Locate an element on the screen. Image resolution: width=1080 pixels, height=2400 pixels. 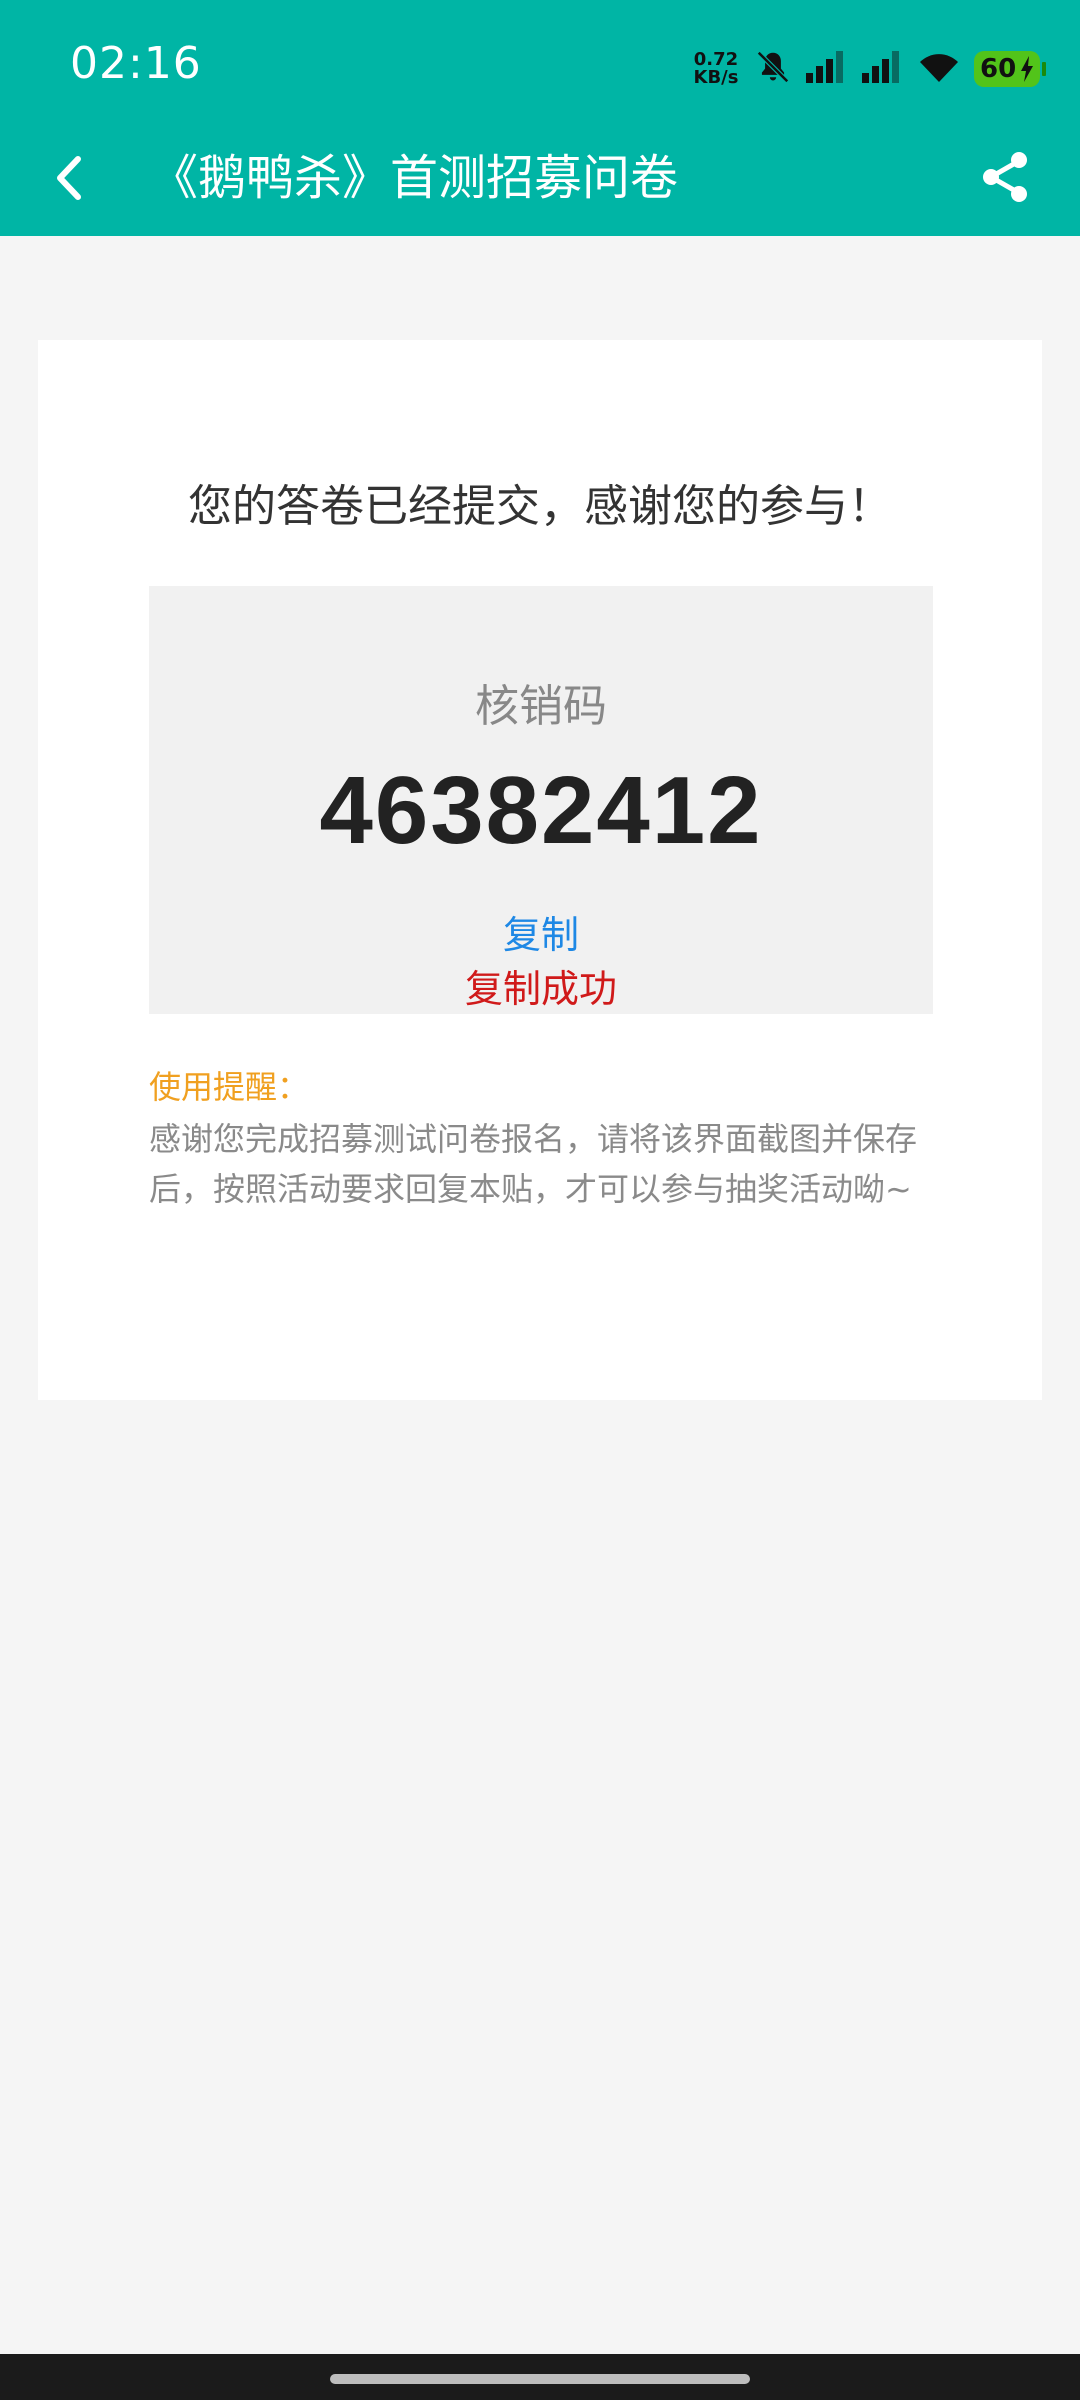
success-message: 您的答卷已经提交，感谢您的参与！ is located at coordinates (540, 506).